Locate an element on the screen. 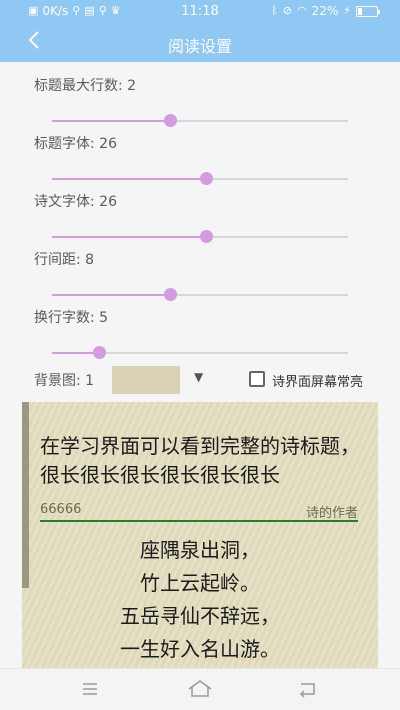 Image resolution: width=400 pixels, height=710 pixels. home-icon is located at coordinates (200, 688).